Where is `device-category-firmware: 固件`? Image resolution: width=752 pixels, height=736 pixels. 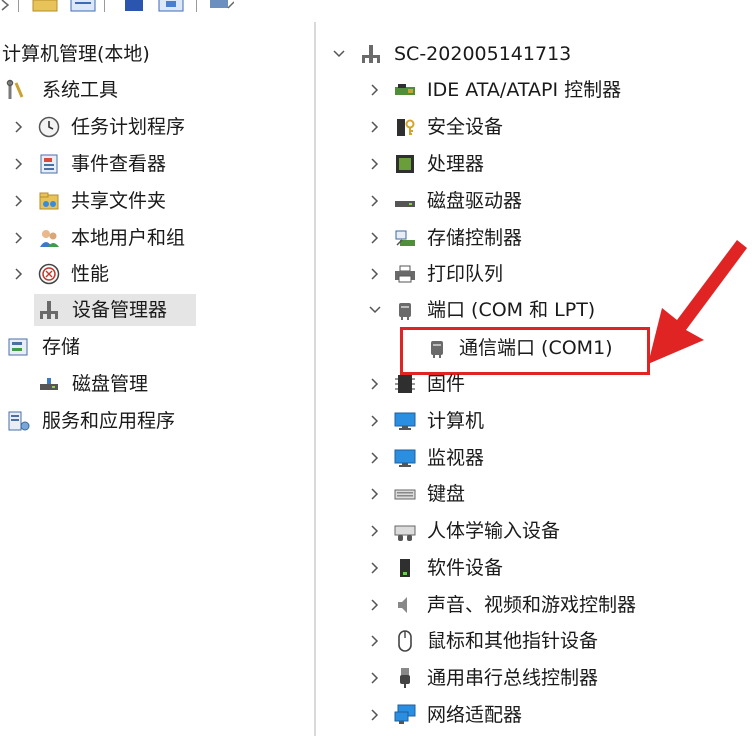 device-category-firmware: 固件 is located at coordinates (414, 384).